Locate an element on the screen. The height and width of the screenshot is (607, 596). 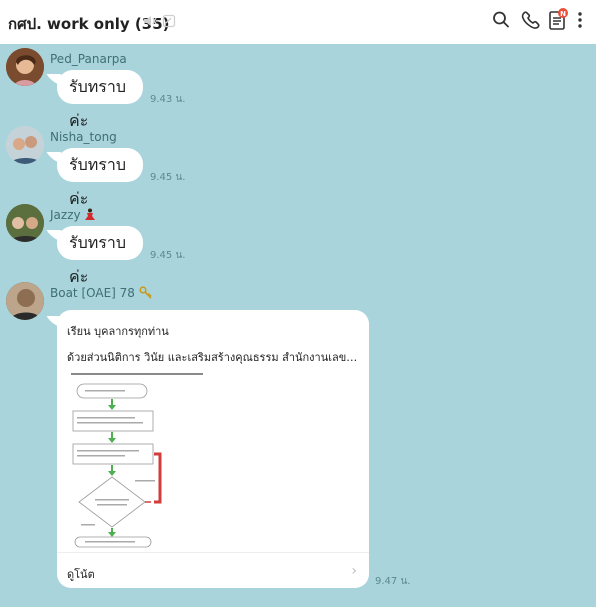
chevron-right-icon: › is located at coordinates (354, 571).